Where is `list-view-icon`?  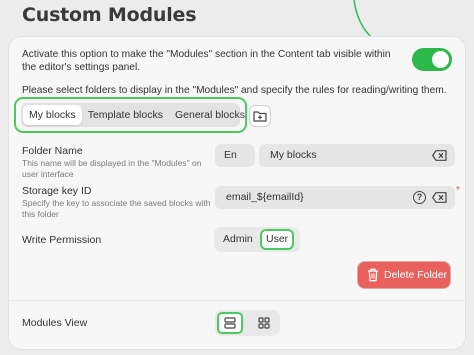
list-view-icon is located at coordinates (230, 323).